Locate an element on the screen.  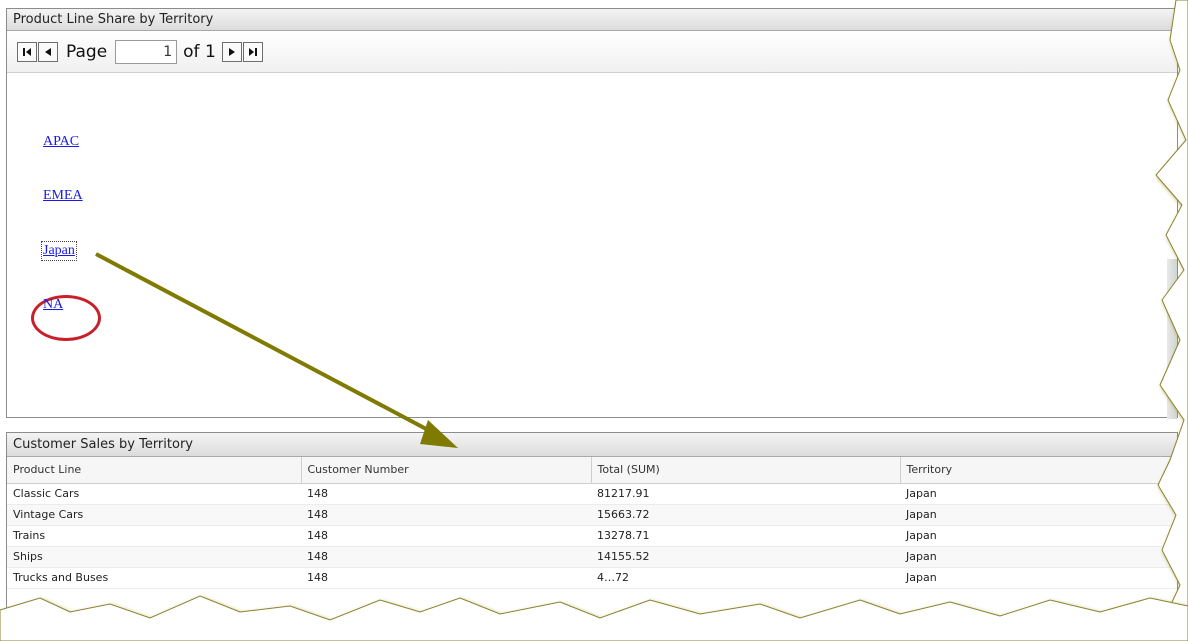
next-page-button is located at coordinates (231, 51).